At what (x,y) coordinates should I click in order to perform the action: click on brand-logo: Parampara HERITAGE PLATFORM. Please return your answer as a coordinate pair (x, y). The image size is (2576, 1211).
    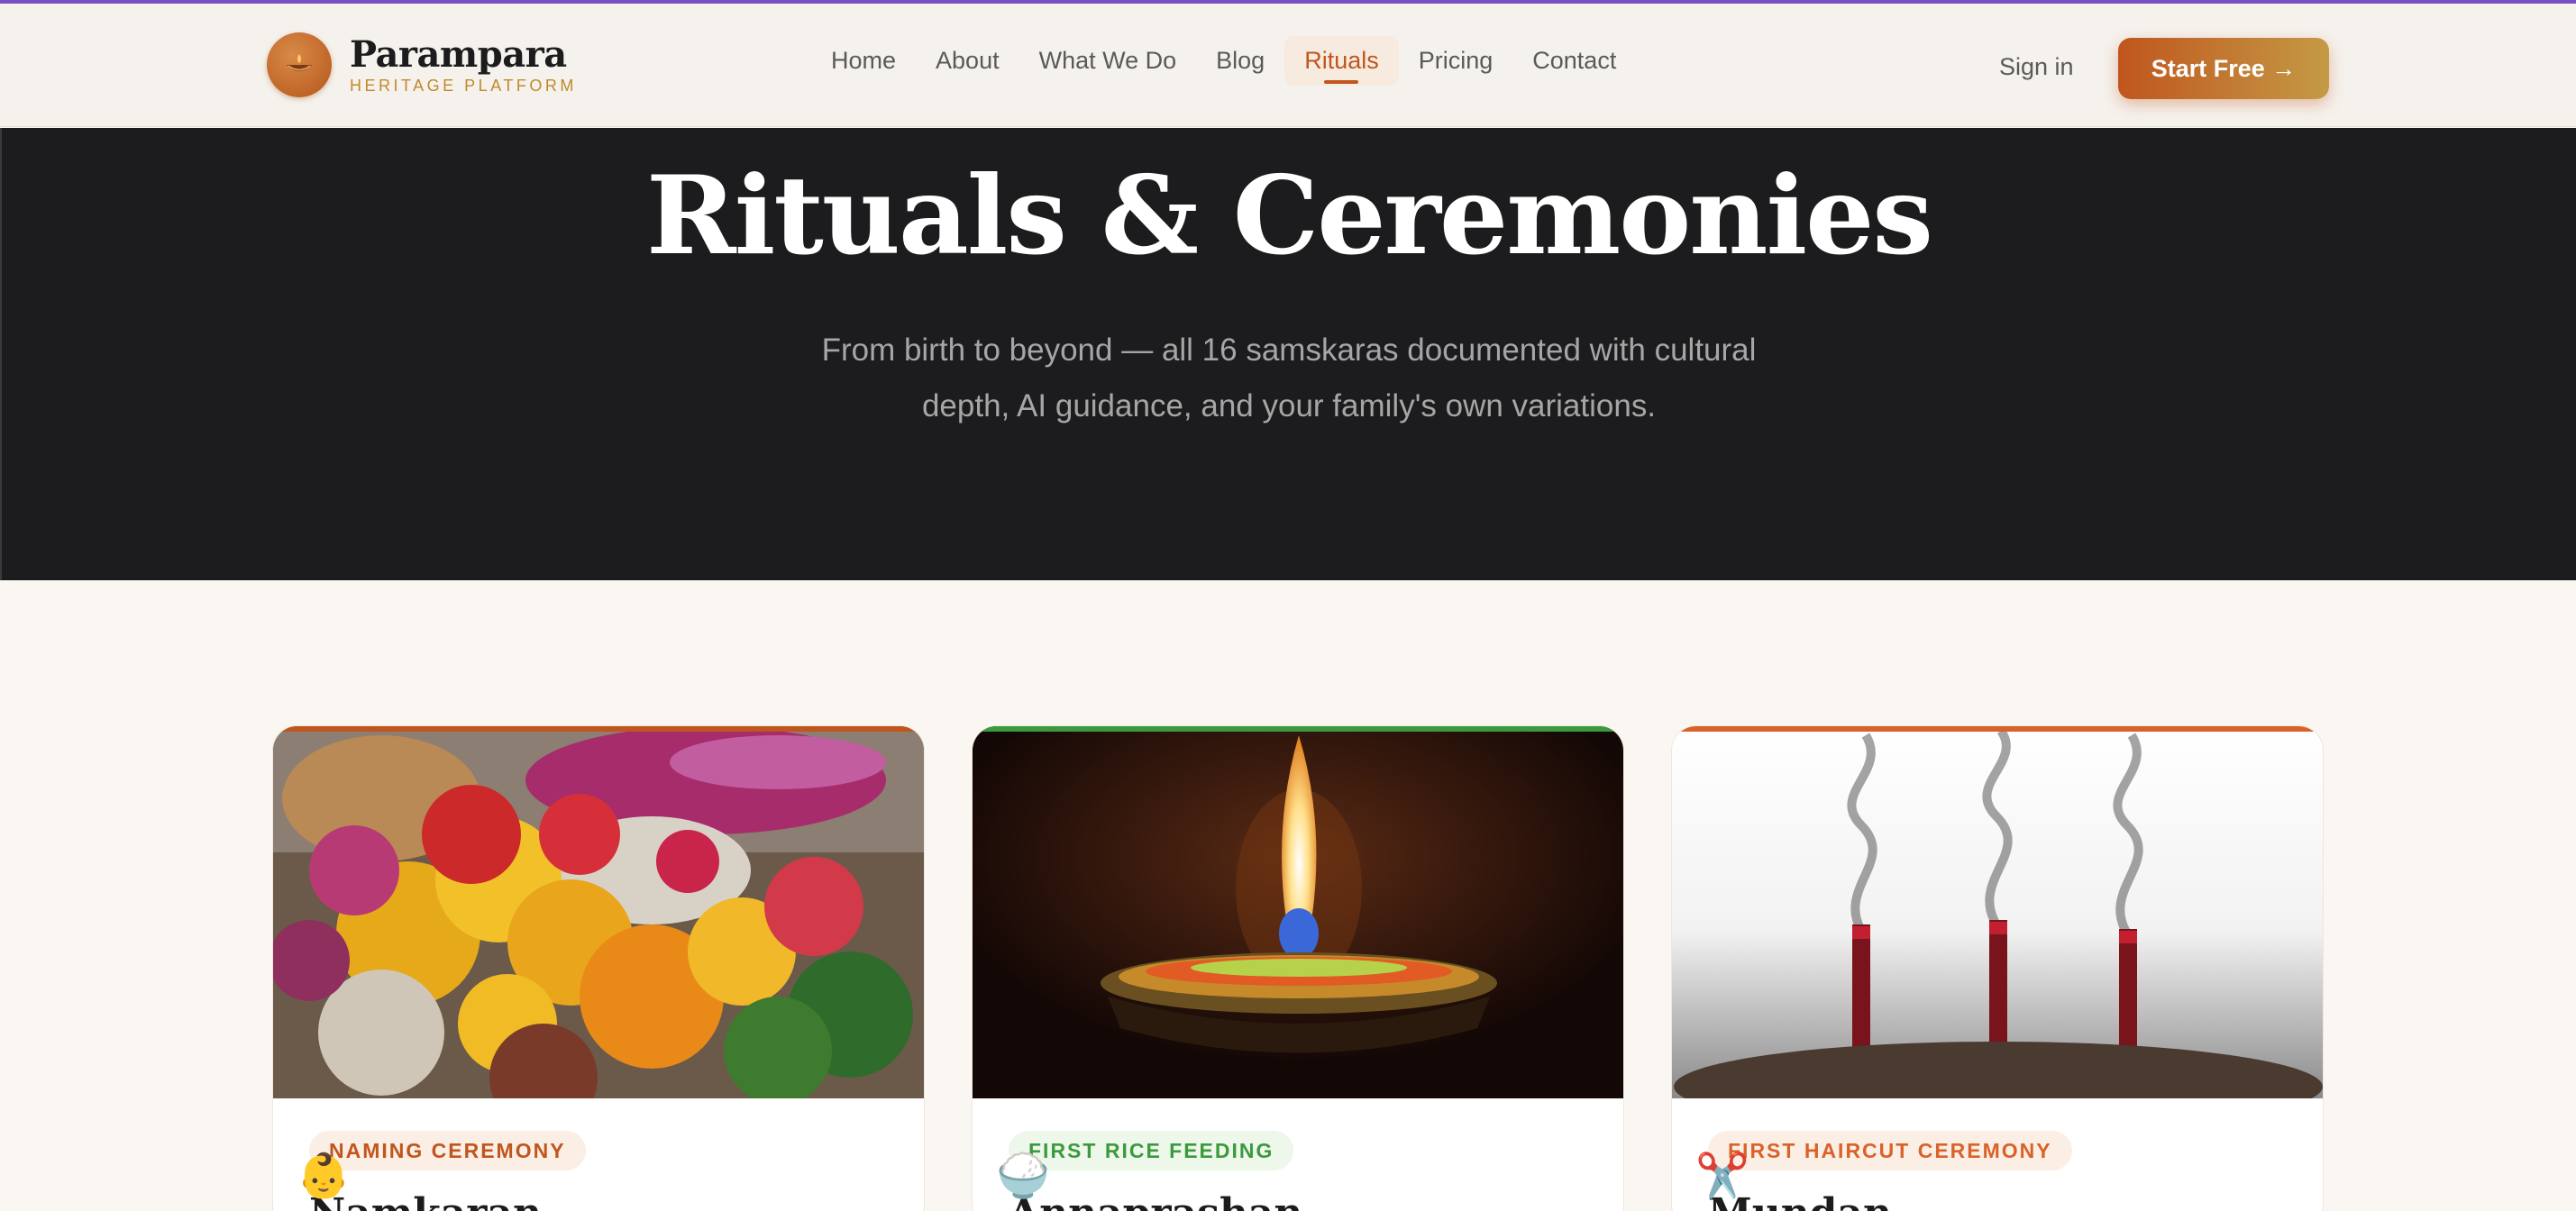
    Looking at the image, I should click on (422, 64).